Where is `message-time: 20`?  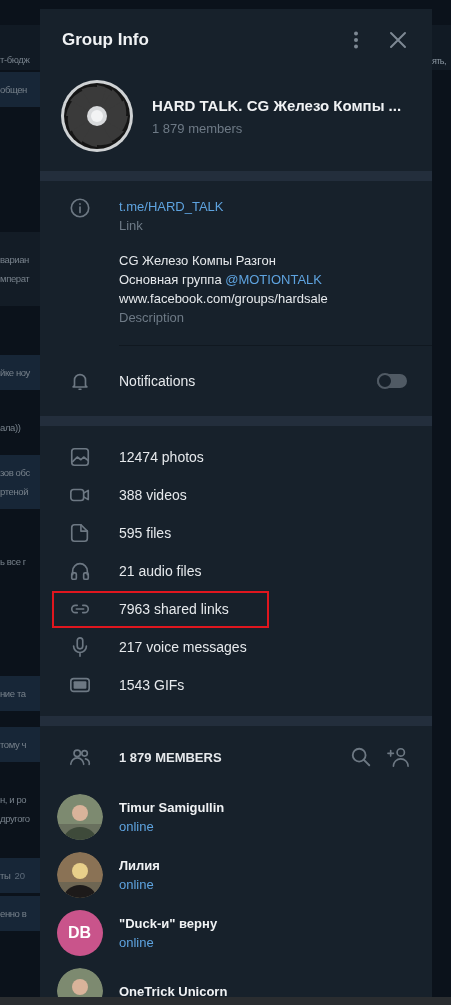
message-time: 20 is located at coordinates (19, 876).